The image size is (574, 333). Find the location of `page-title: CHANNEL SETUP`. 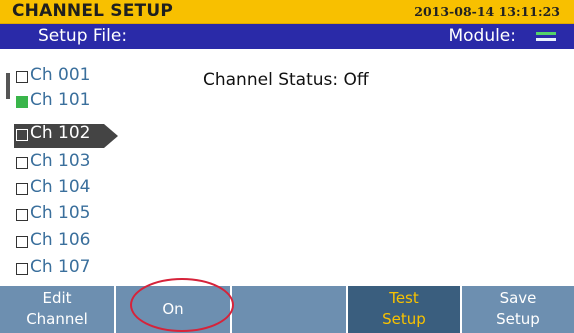

page-title: CHANNEL SETUP is located at coordinates (92, 11).